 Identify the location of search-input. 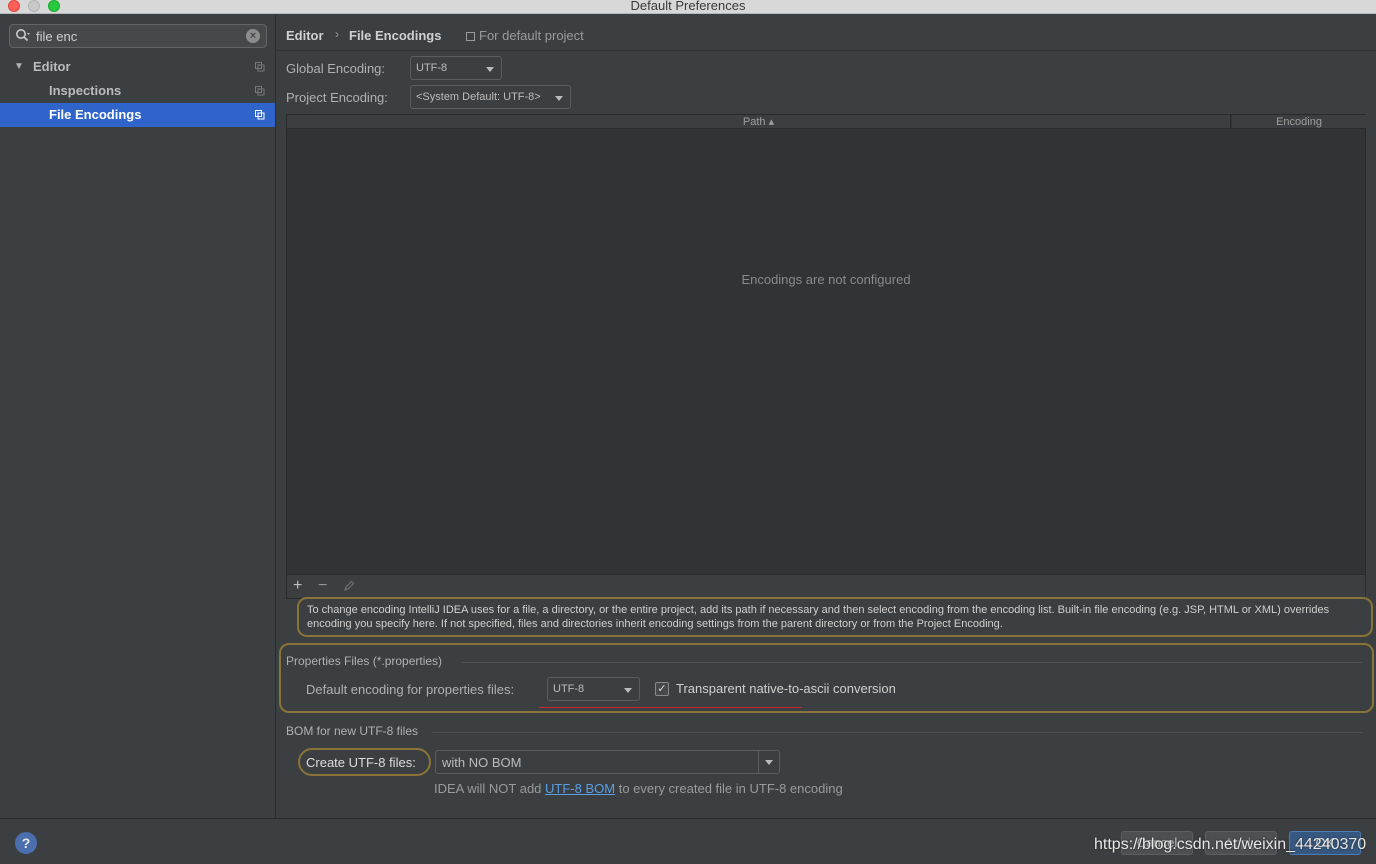
(136, 36).